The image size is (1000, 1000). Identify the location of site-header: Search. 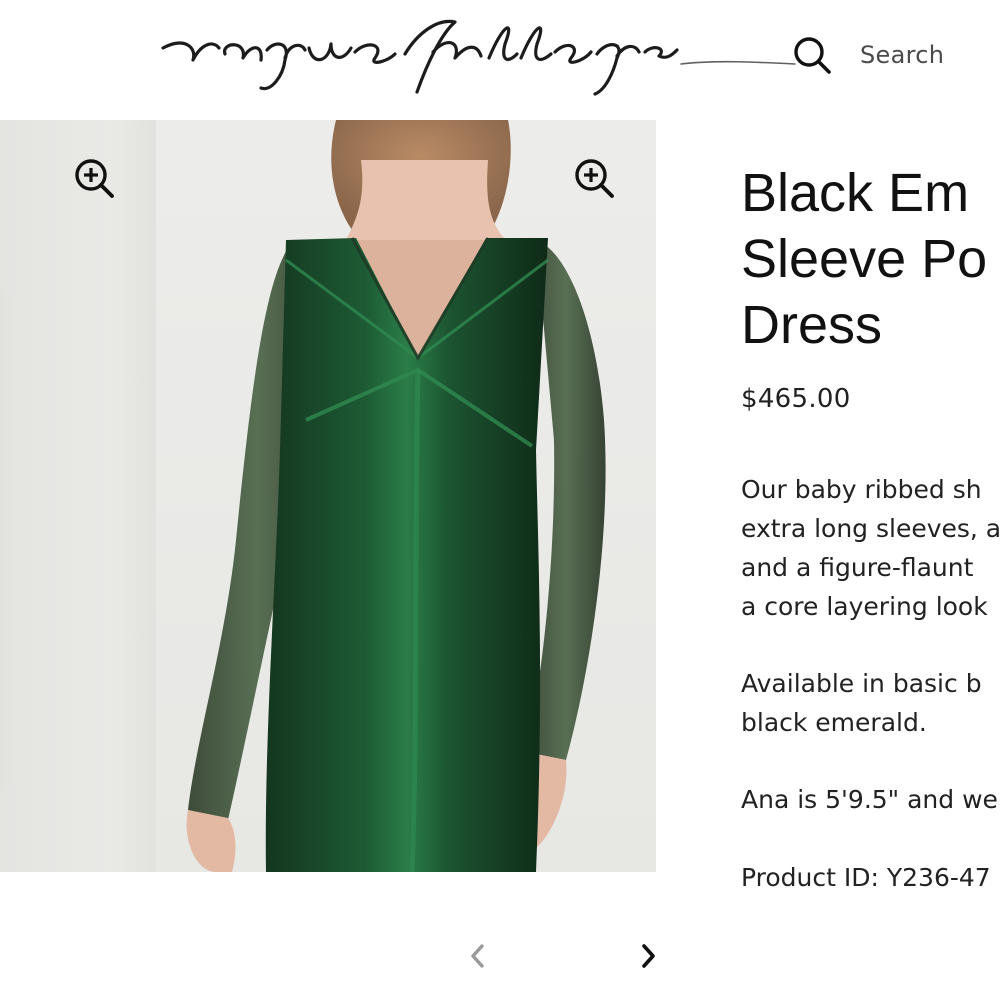
(500, 55).